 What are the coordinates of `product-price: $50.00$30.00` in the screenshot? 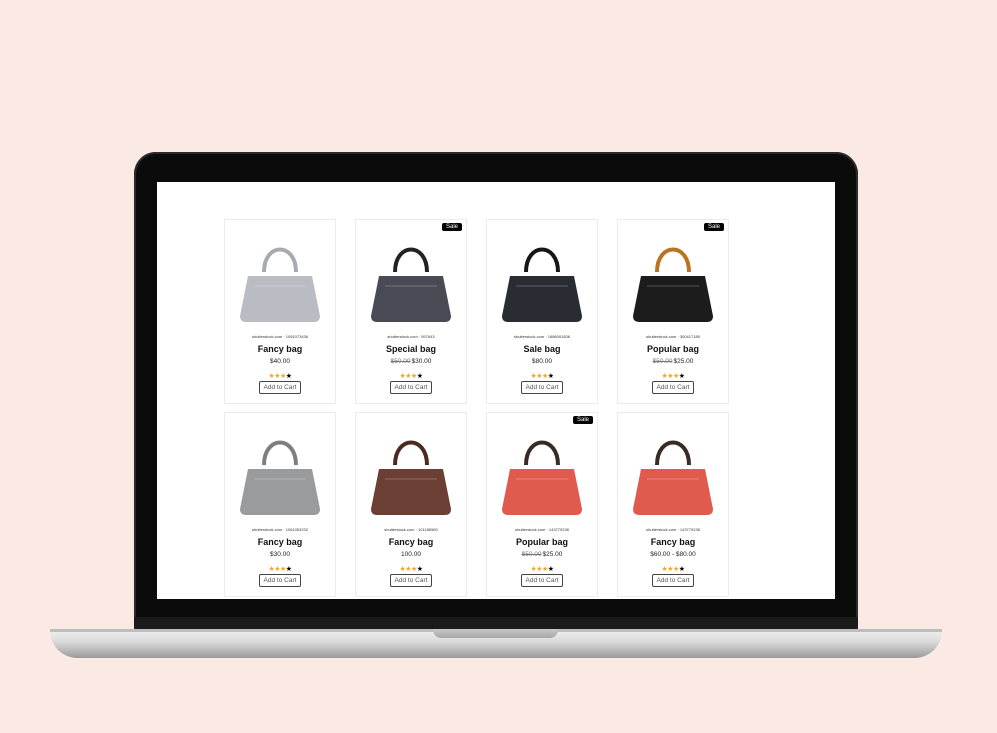 It's located at (411, 362).